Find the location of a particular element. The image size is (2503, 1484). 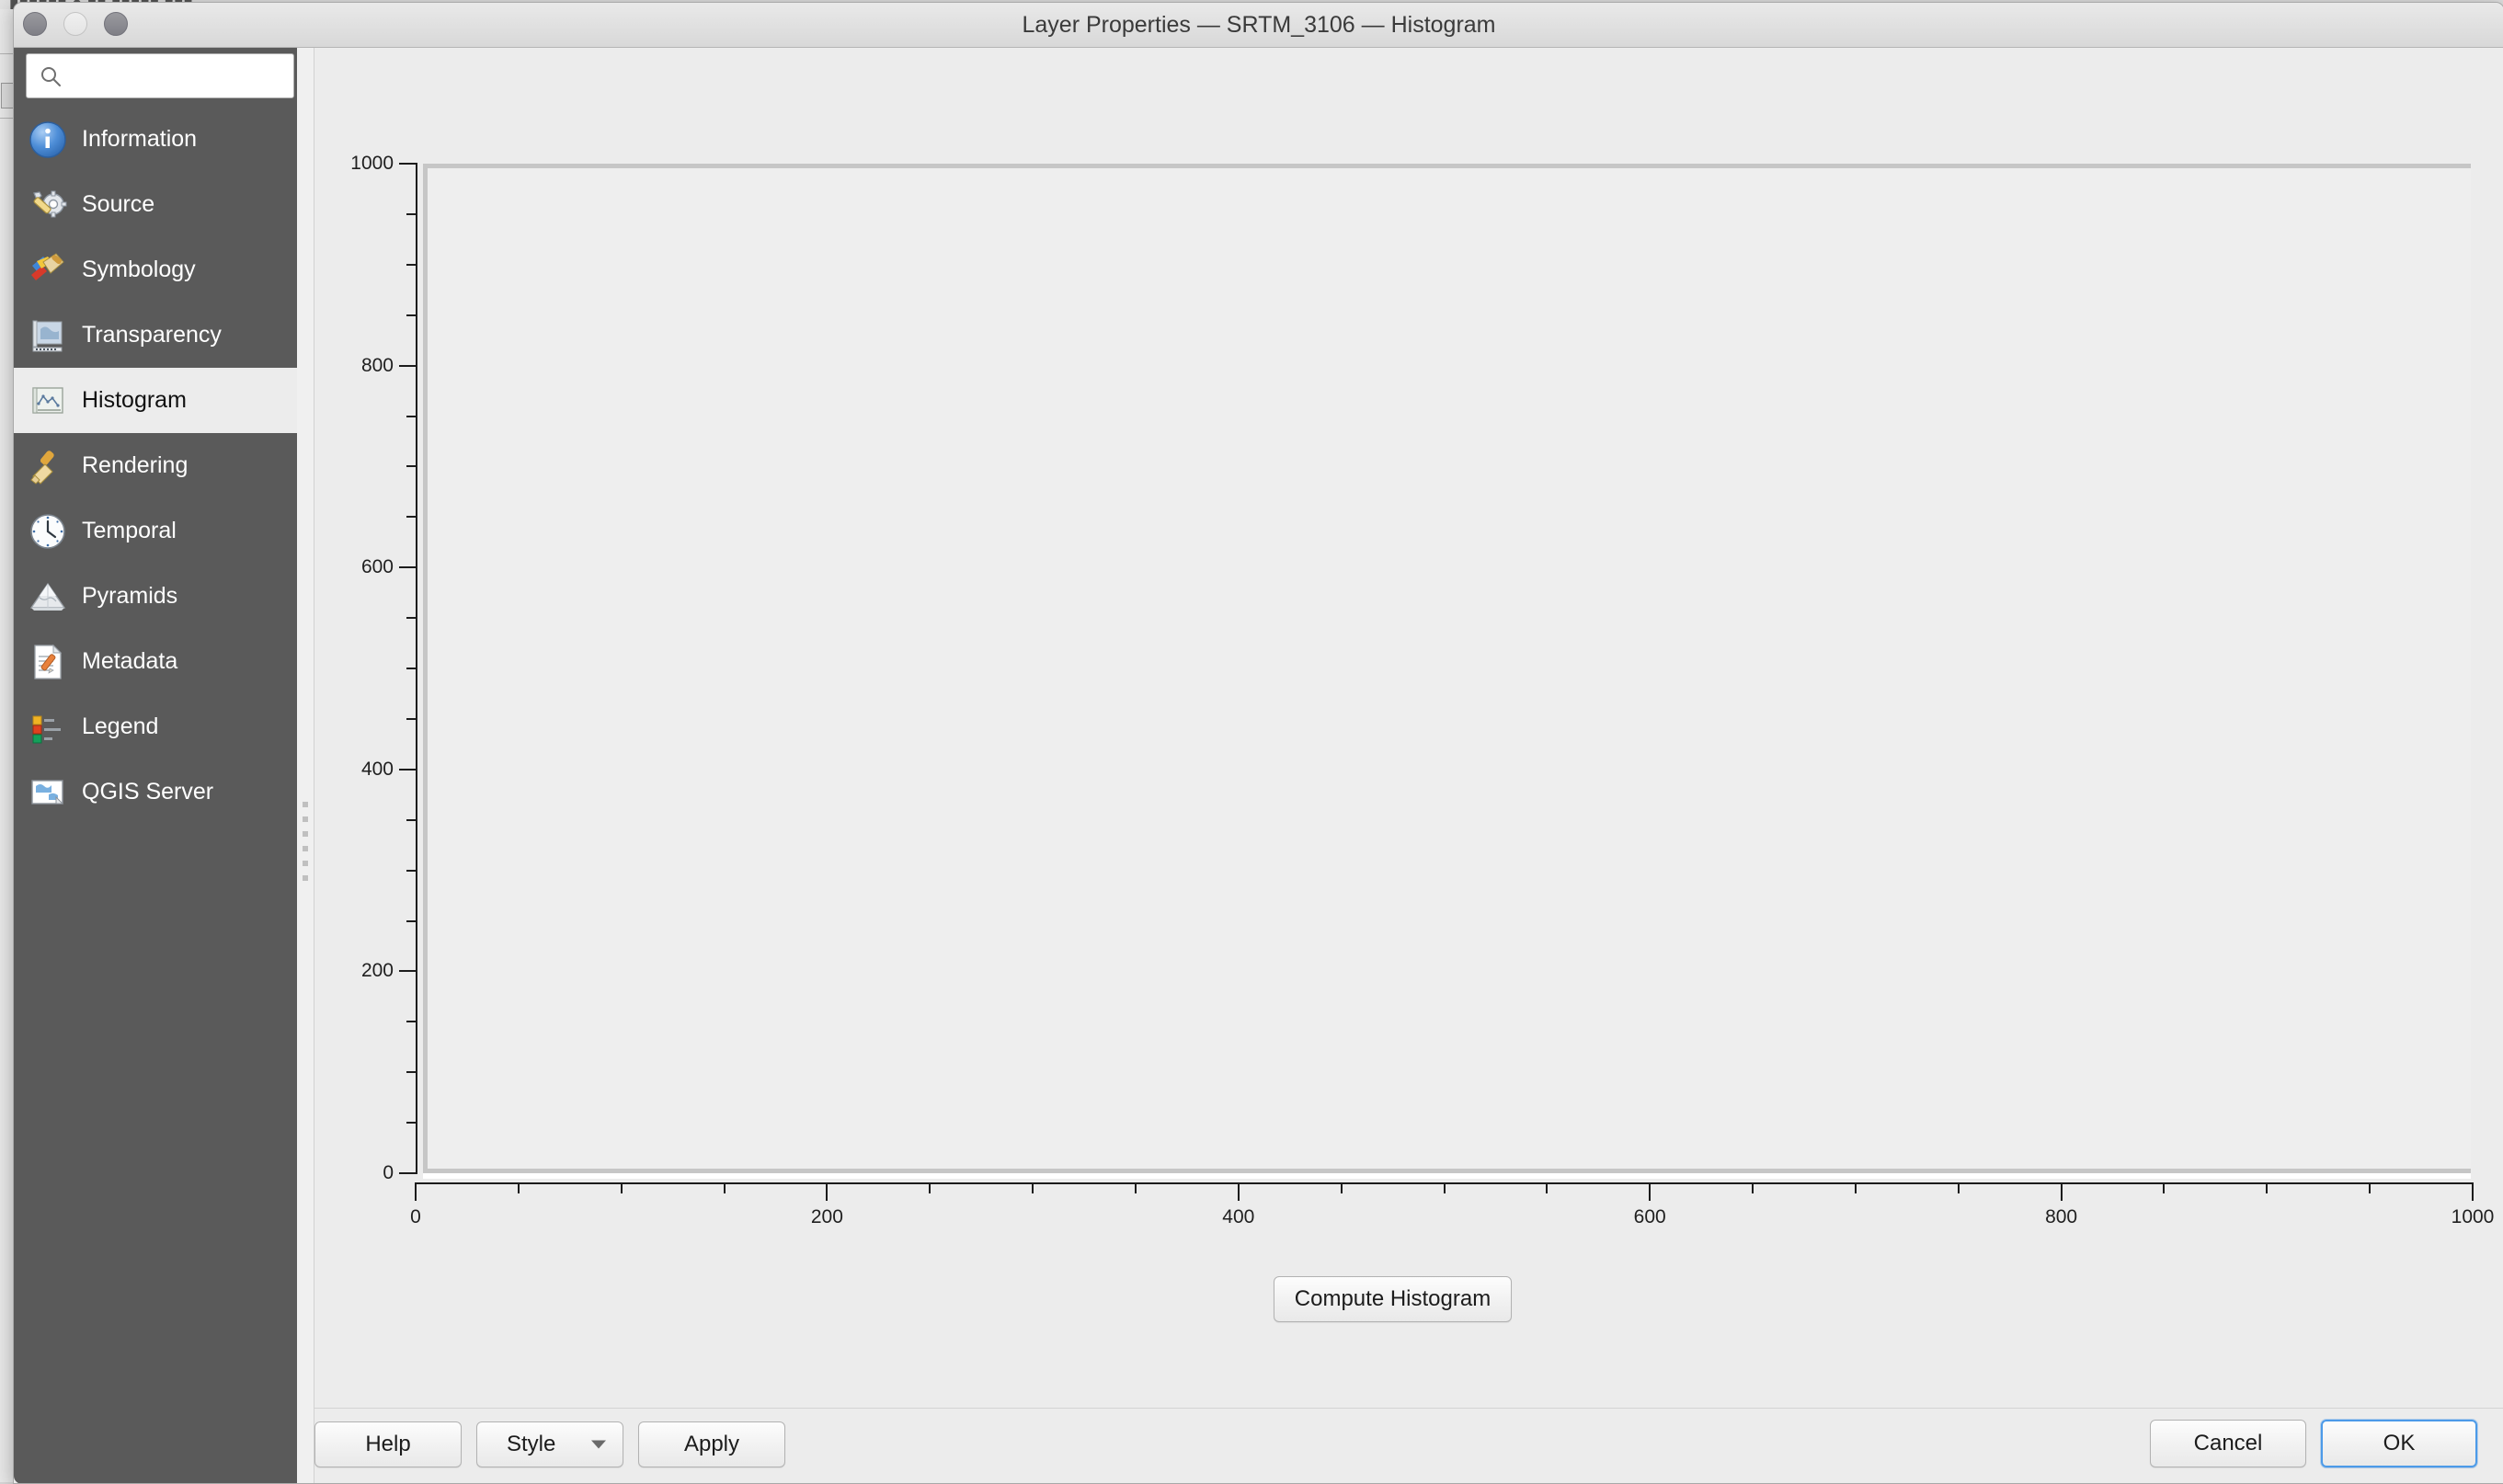

y-axis-label: 1000 is located at coordinates (372, 164).